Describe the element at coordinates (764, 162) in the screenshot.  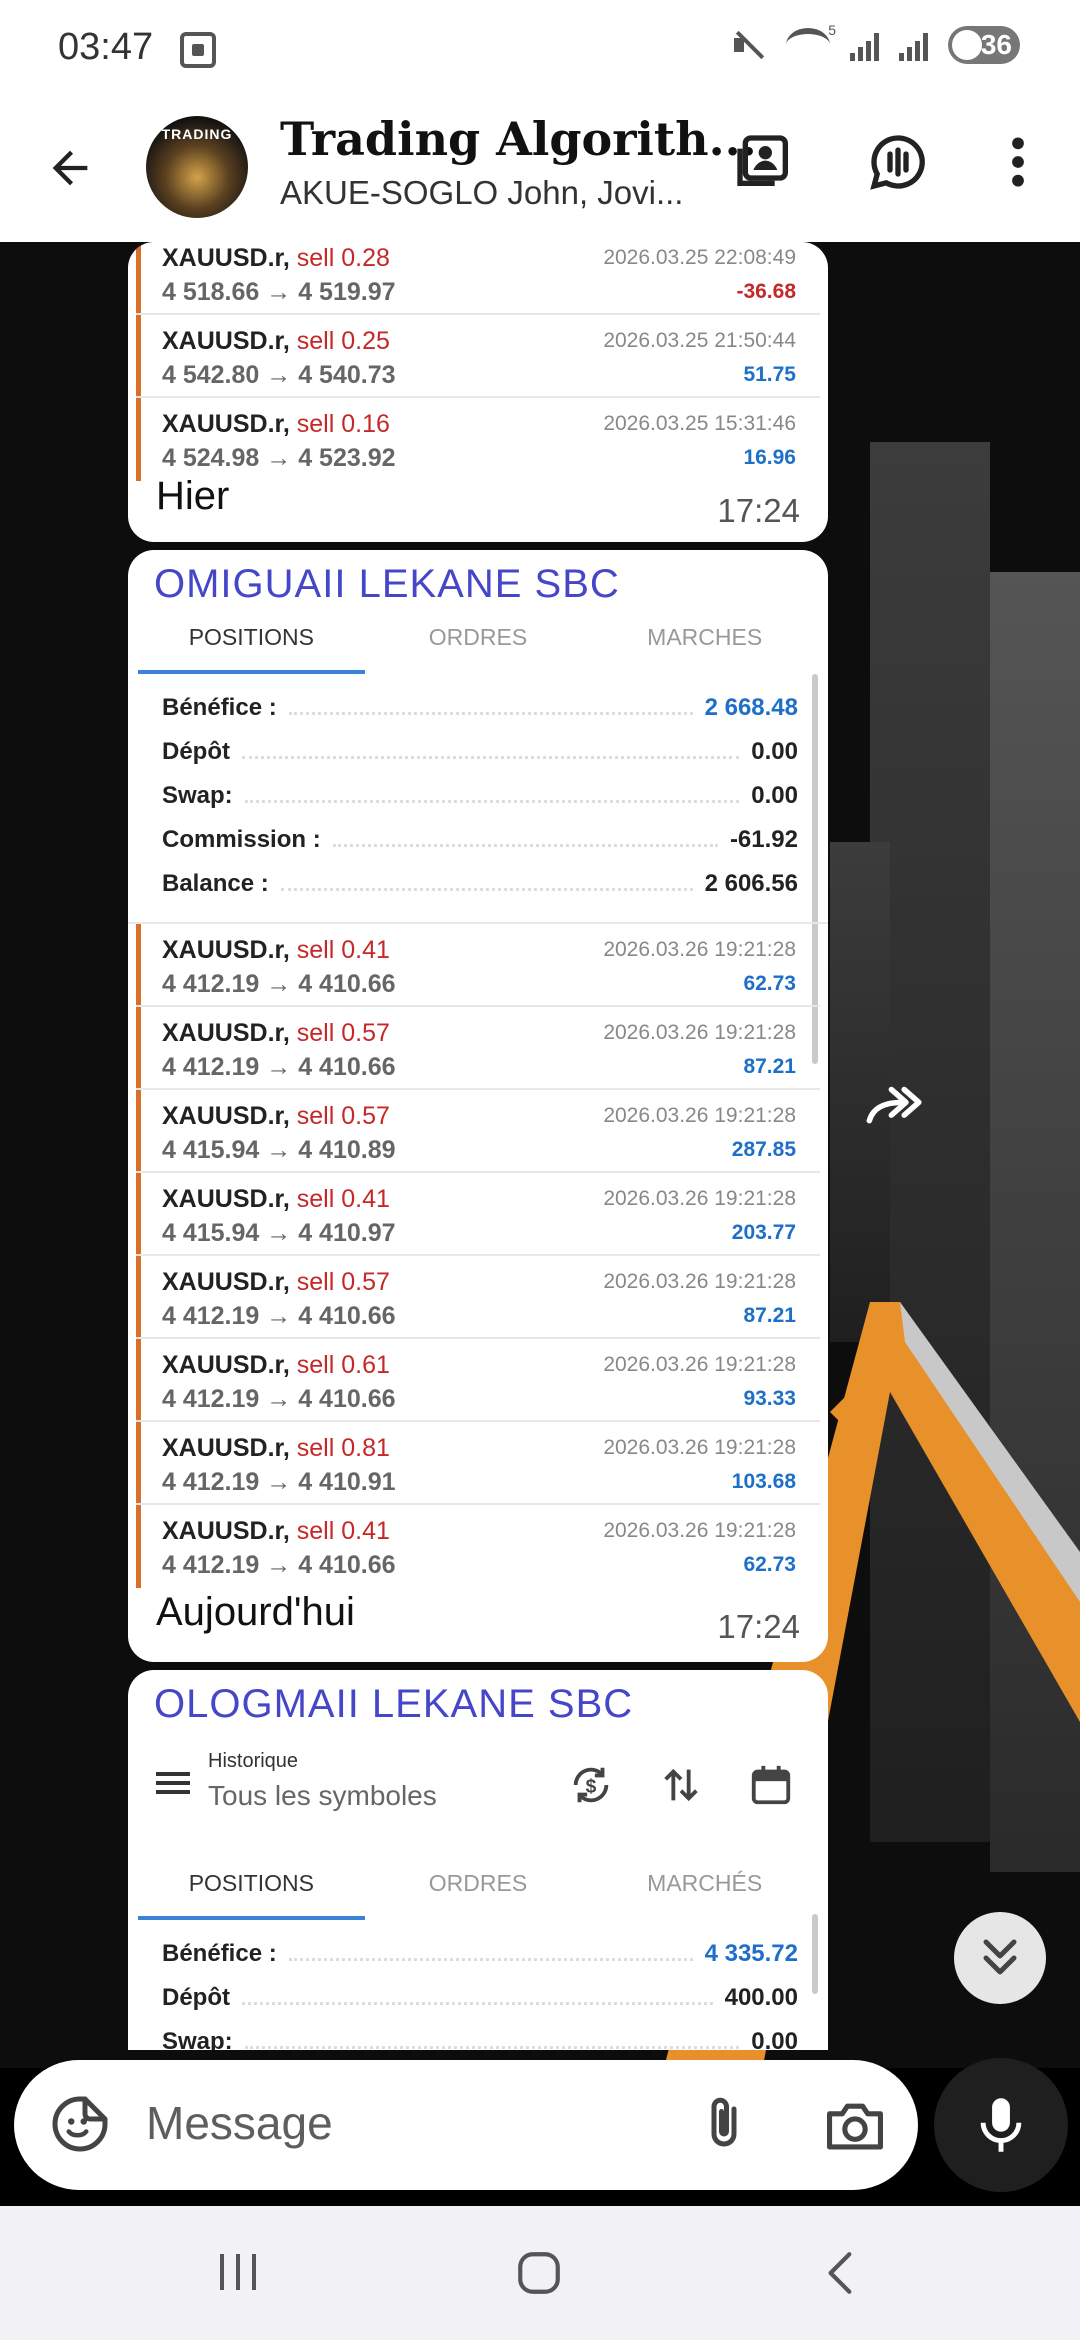
I see `contact-card-icon` at that location.